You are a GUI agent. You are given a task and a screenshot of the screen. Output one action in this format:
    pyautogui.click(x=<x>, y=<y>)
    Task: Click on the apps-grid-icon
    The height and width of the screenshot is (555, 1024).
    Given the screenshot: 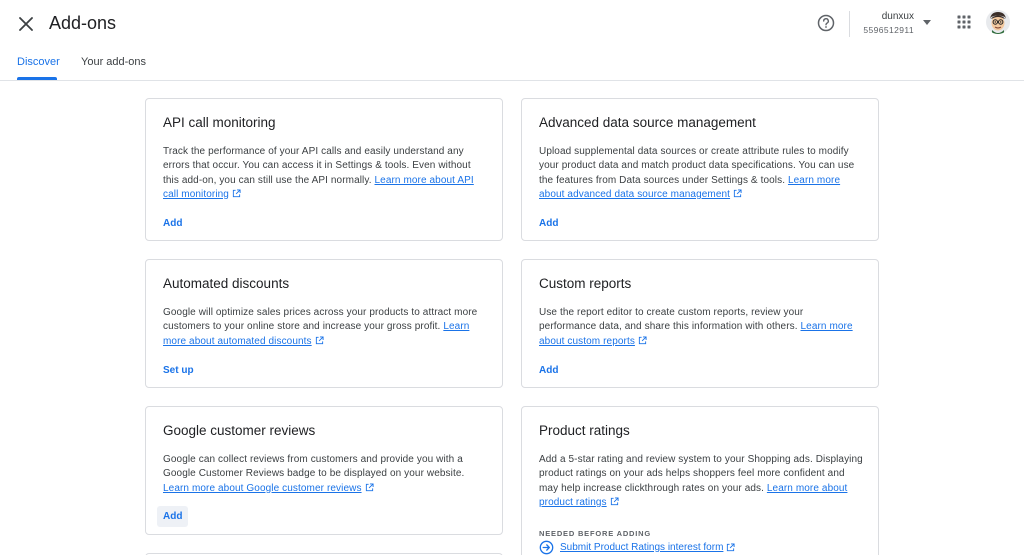 What is the action you would take?
    pyautogui.click(x=964, y=22)
    